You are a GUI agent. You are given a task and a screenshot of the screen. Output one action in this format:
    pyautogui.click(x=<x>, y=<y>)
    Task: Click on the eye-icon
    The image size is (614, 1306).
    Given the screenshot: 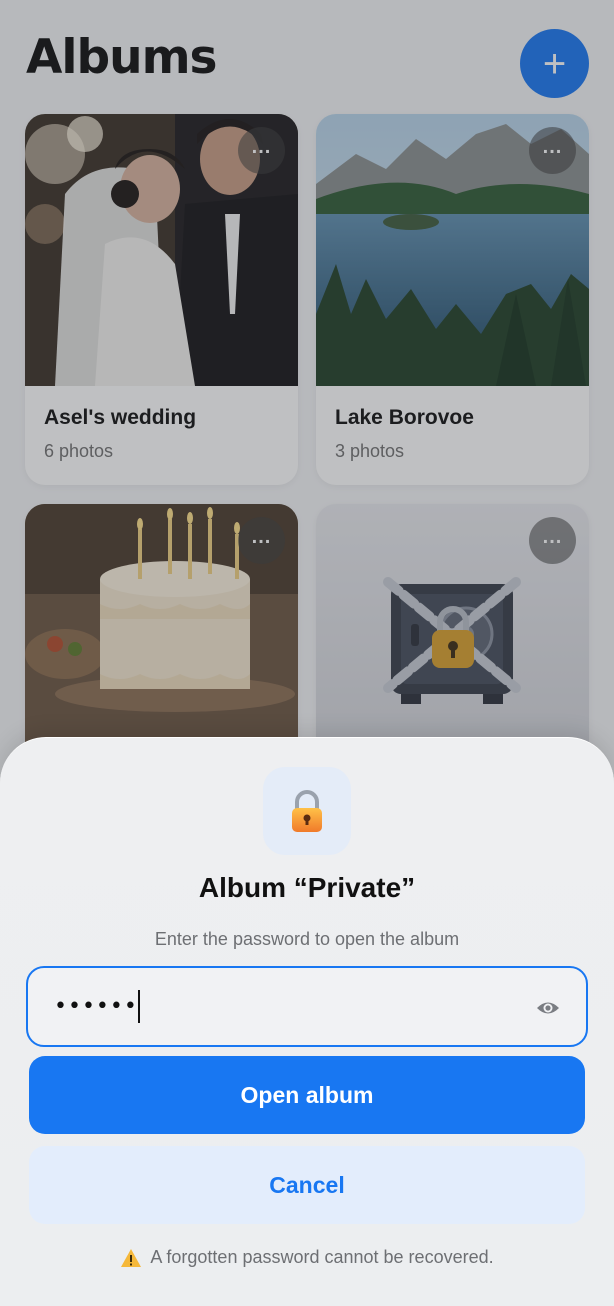 What is the action you would take?
    pyautogui.click(x=548, y=1008)
    